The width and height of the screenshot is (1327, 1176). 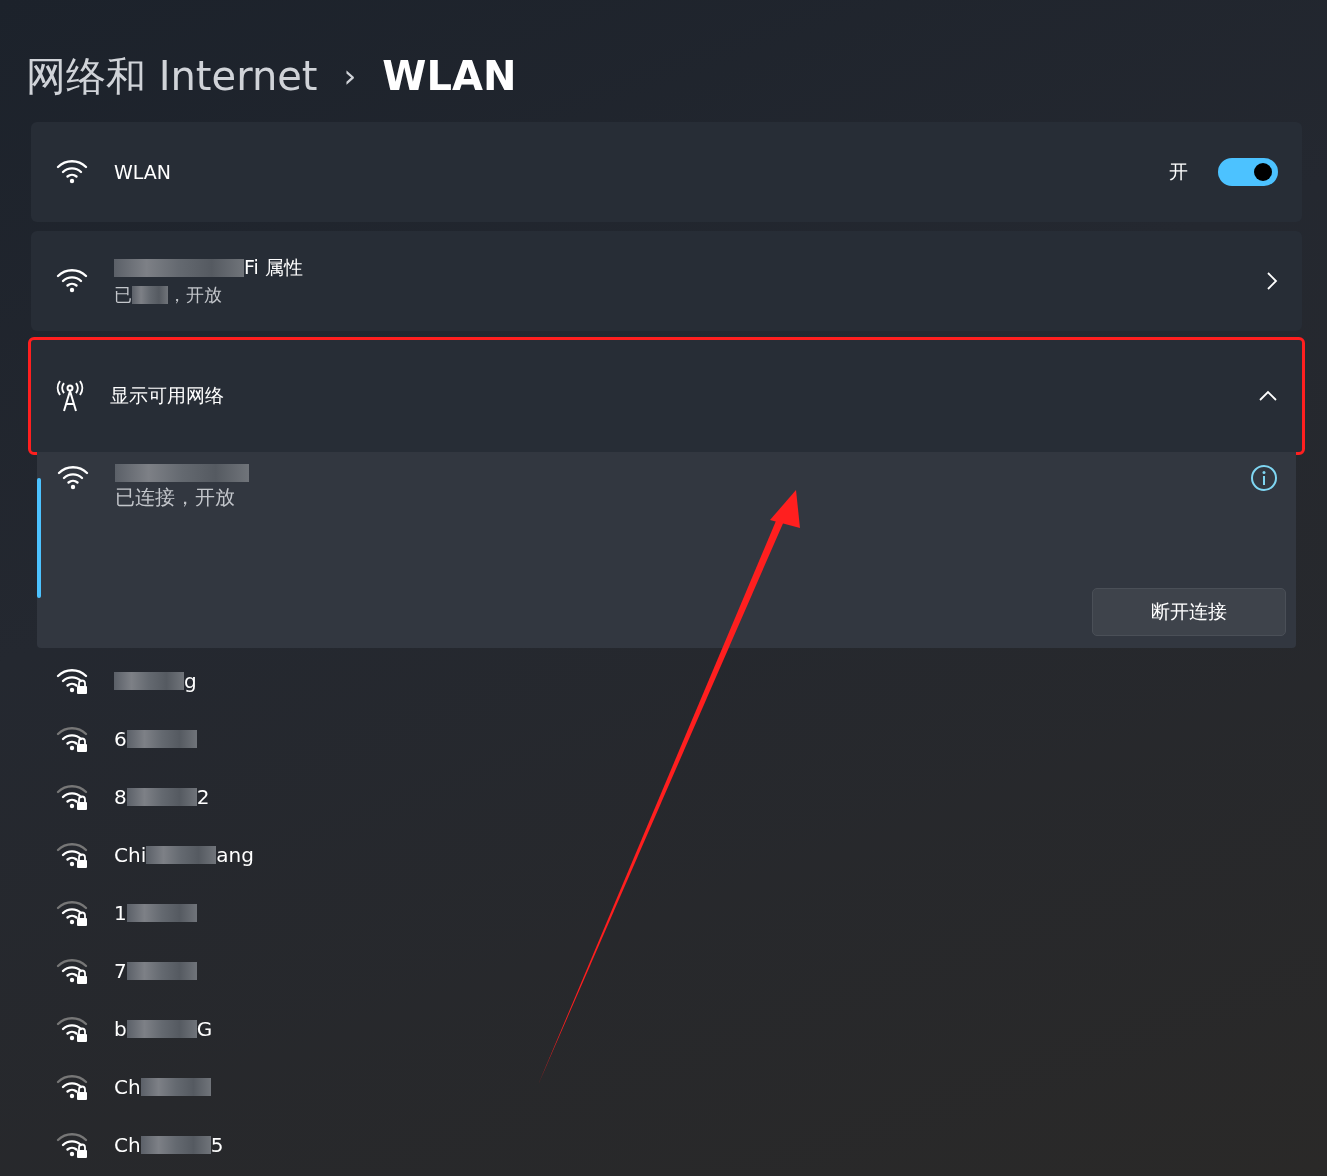 I want to click on chevron-up-icon, so click(x=1268, y=396).